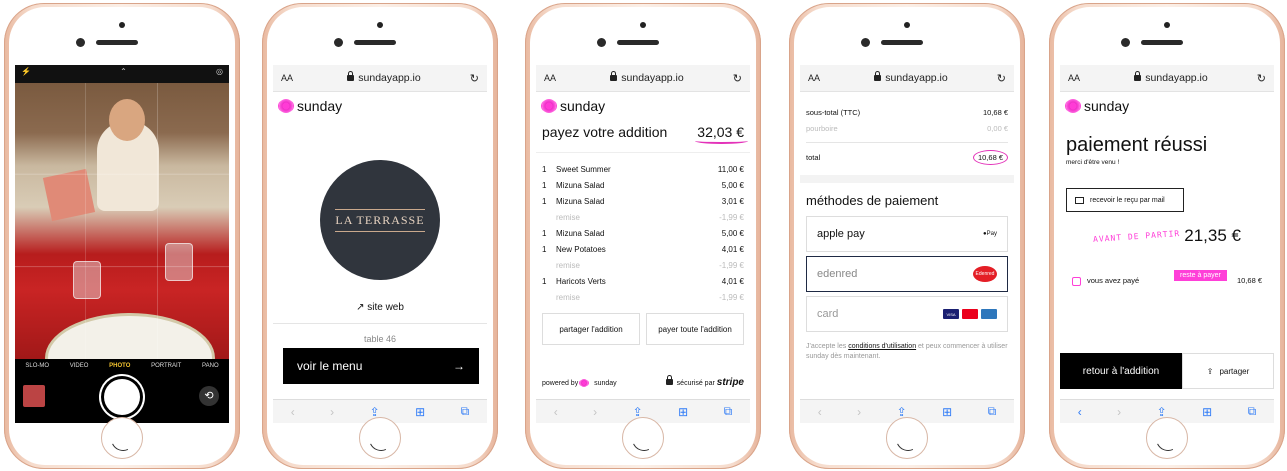  Describe the element at coordinates (907, 234) in the screenshot. I see `apple-pay-option: apple pay ●Pay` at that location.